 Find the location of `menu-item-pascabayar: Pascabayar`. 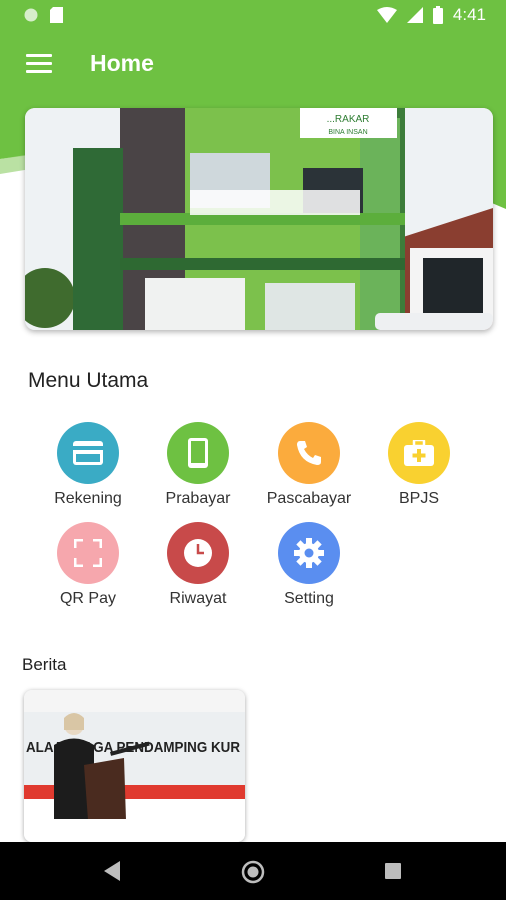

menu-item-pascabayar: Pascabayar is located at coordinates (309, 465).